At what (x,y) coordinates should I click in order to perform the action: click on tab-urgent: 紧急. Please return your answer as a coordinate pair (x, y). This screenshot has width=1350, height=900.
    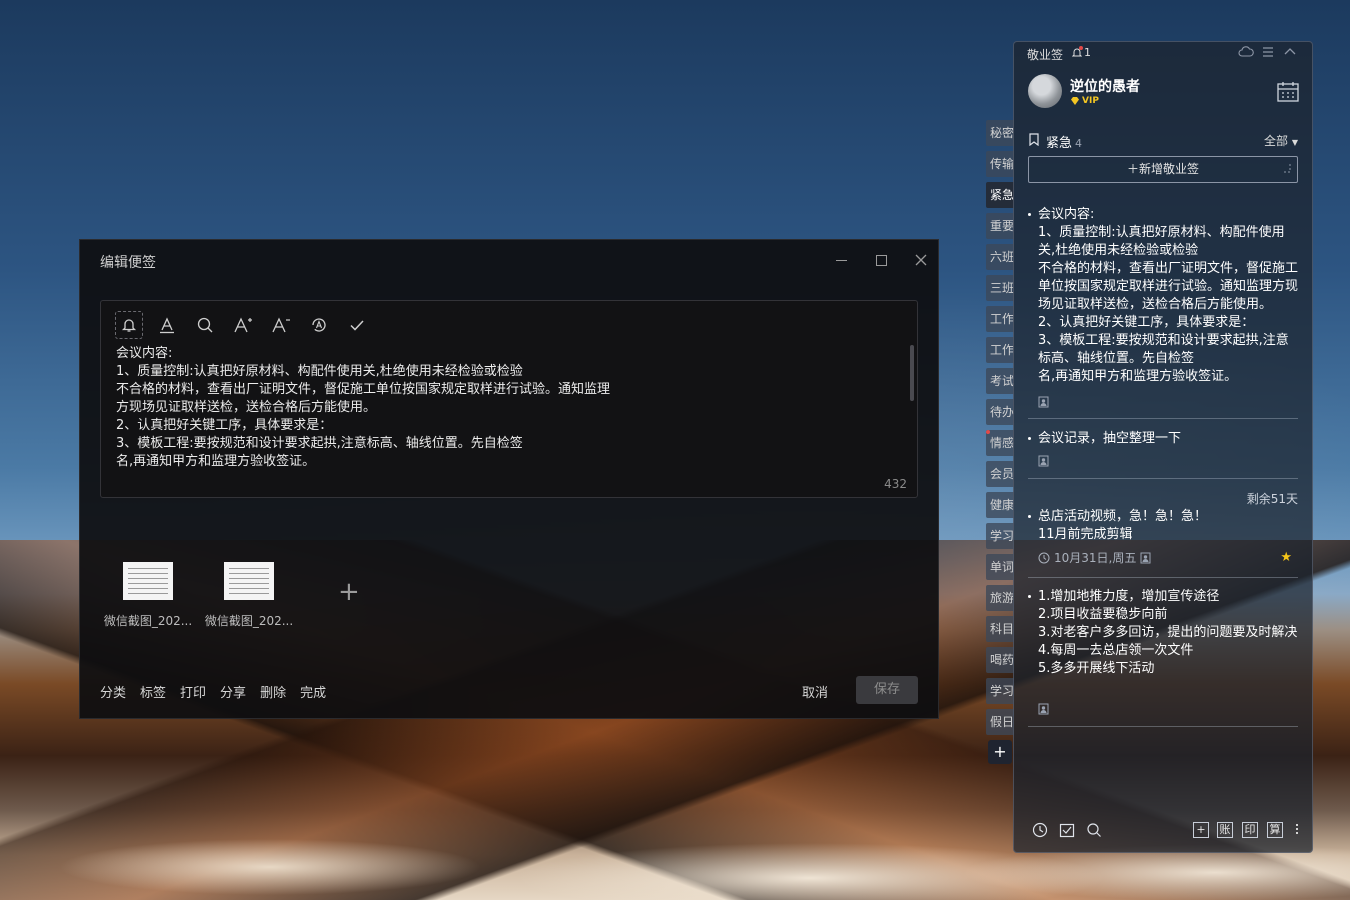
    Looking at the image, I should click on (1000, 195).